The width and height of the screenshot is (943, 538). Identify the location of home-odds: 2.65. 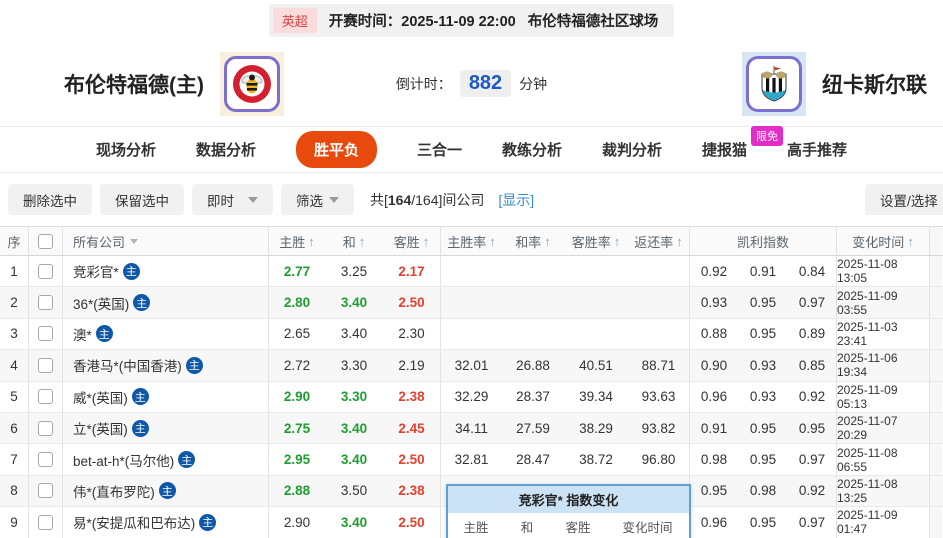
(296, 334).